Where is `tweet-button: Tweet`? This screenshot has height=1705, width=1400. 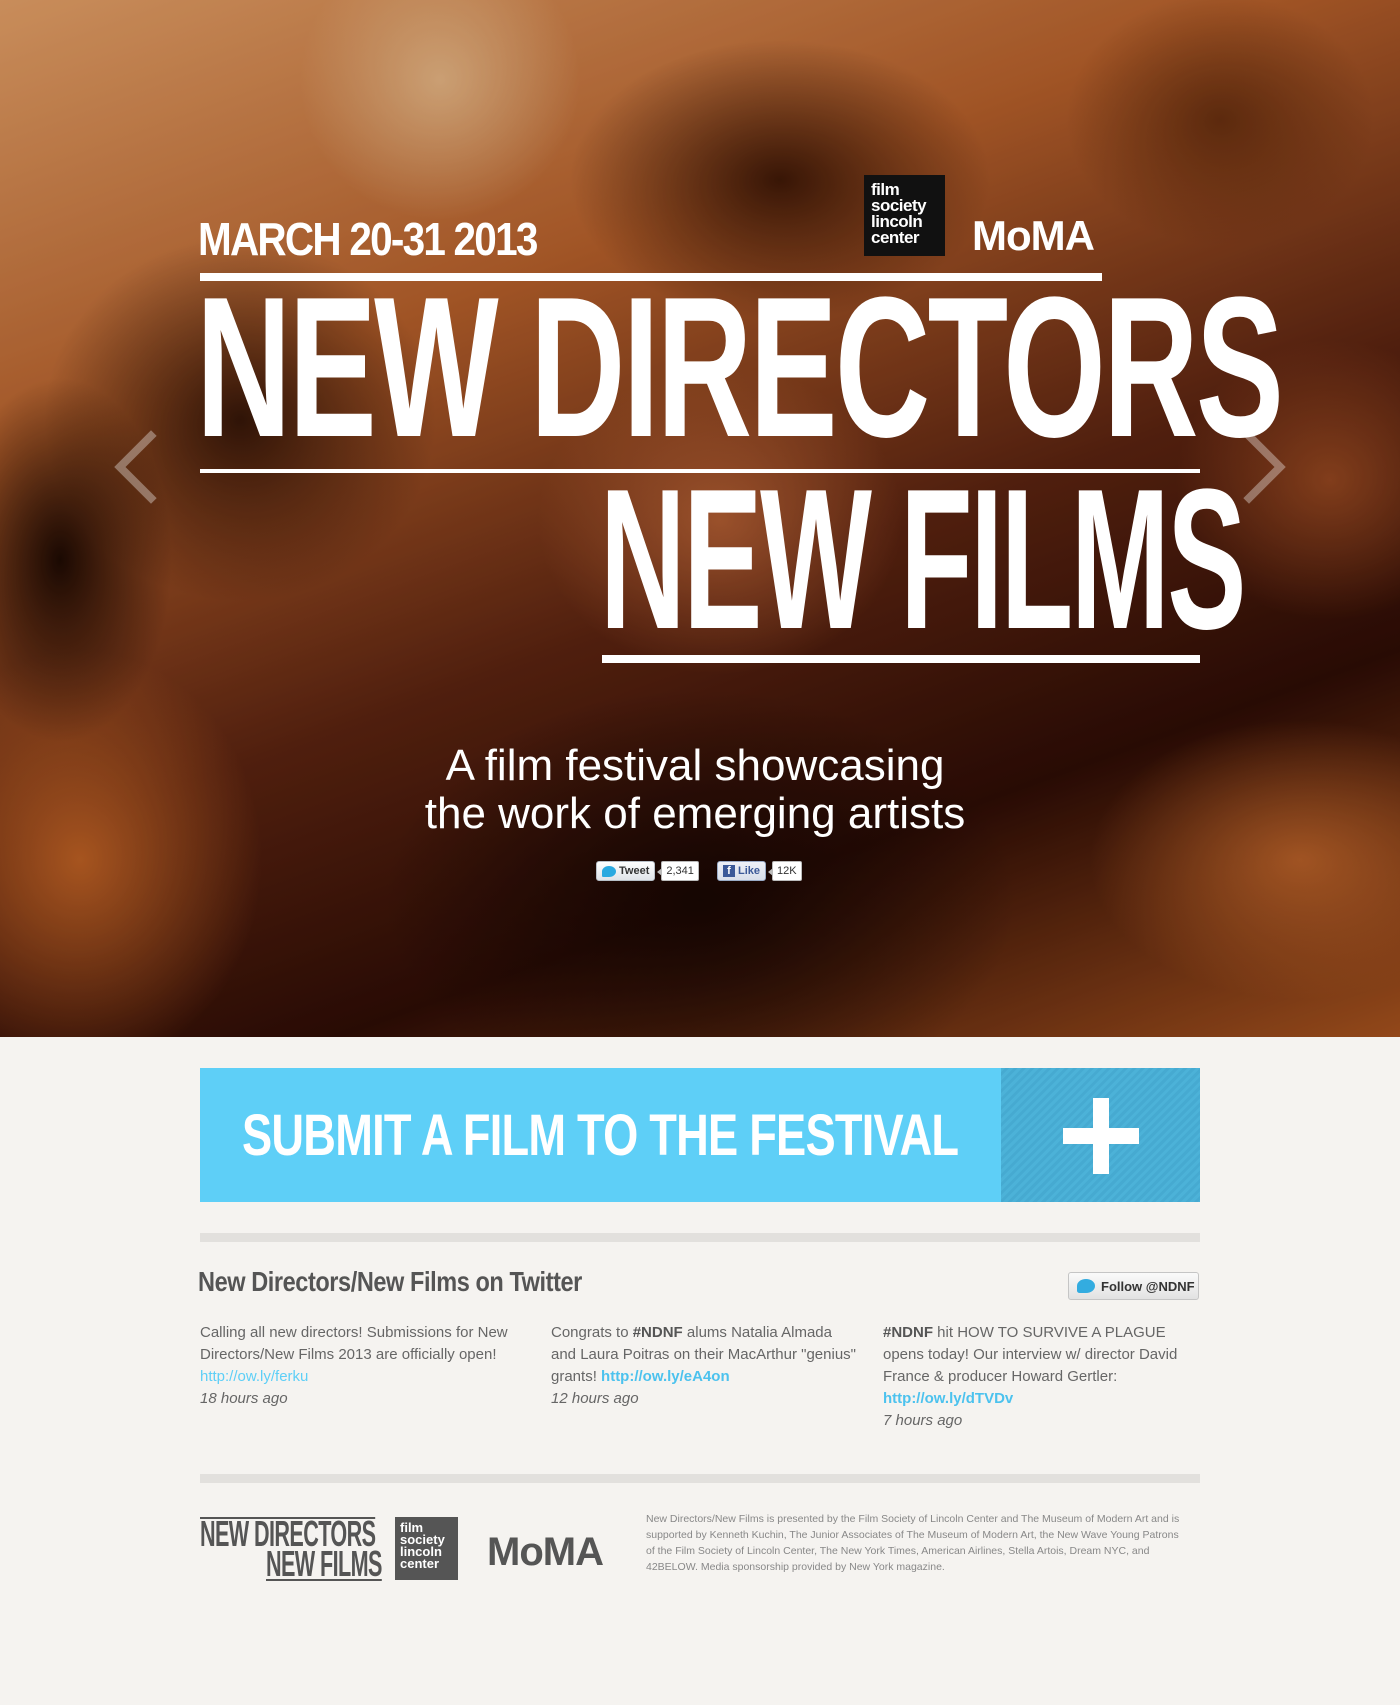
tweet-button: Tweet is located at coordinates (626, 871).